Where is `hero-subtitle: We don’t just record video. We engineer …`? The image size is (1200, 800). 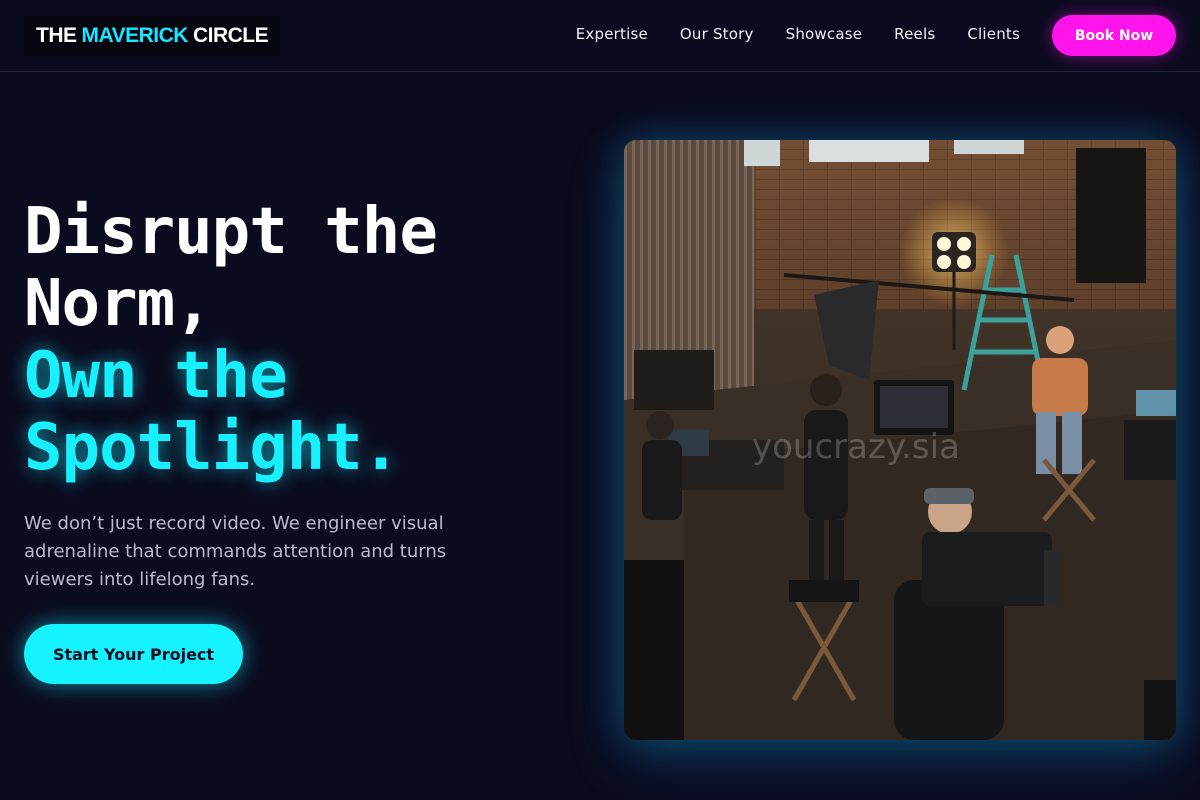 hero-subtitle: We don’t just record video. We engineer … is located at coordinates (235, 551).